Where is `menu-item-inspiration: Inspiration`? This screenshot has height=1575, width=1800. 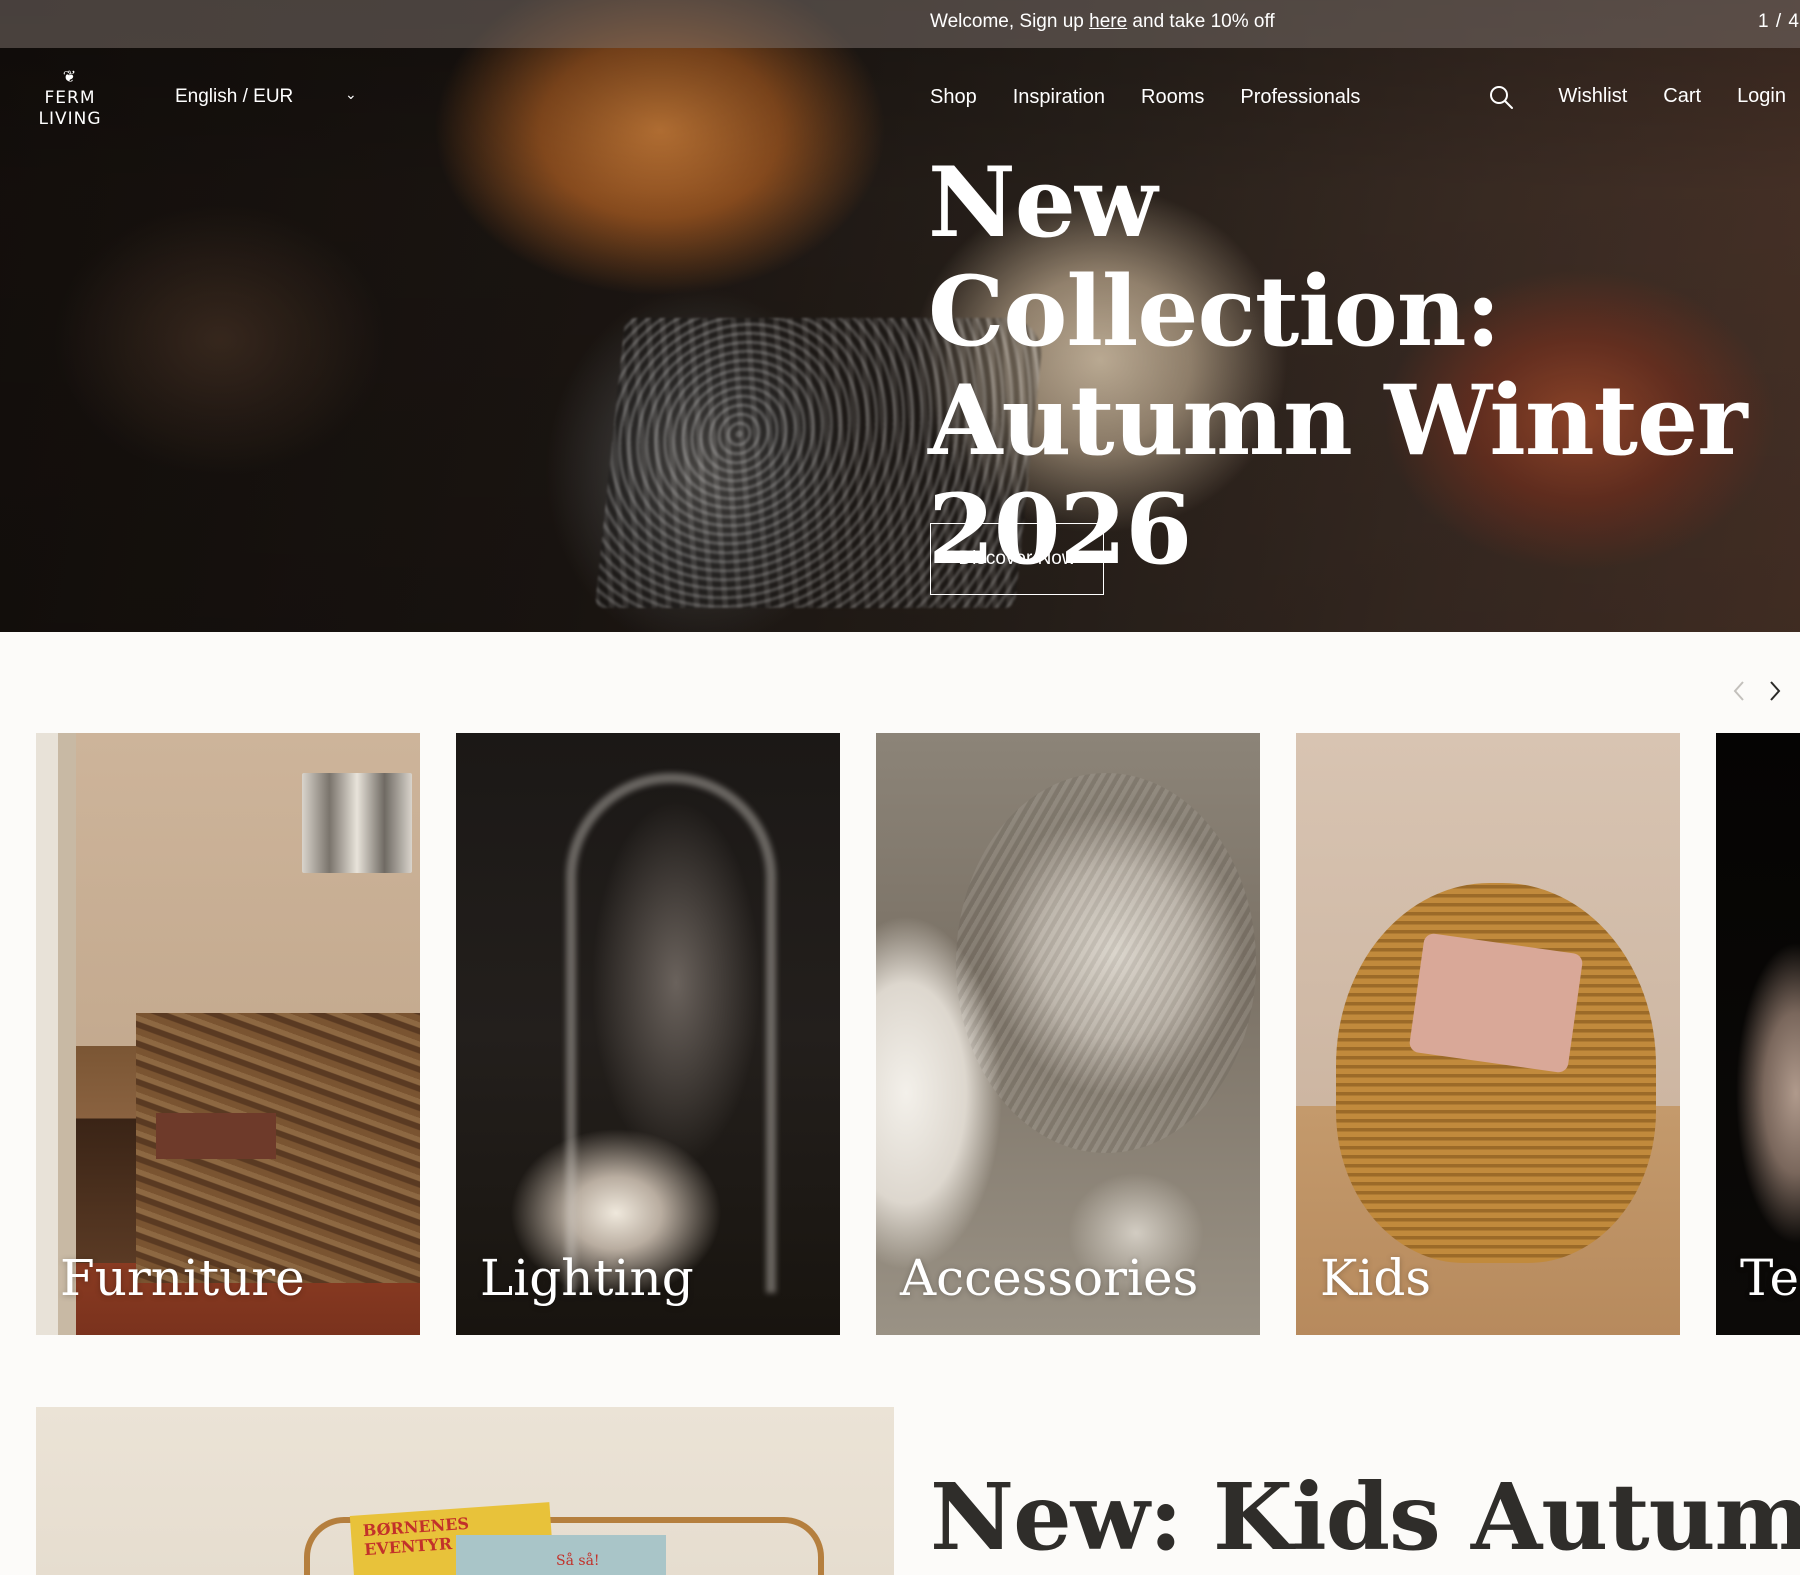
menu-item-inspiration: Inspiration is located at coordinates (1059, 97).